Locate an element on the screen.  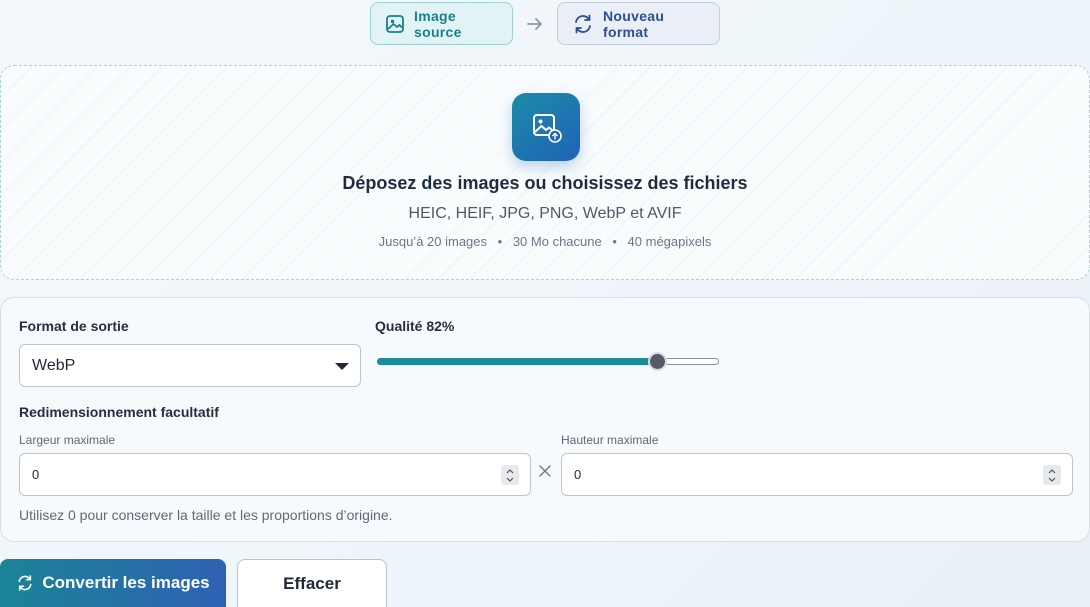
max-width-value: 0 is located at coordinates (36, 474).